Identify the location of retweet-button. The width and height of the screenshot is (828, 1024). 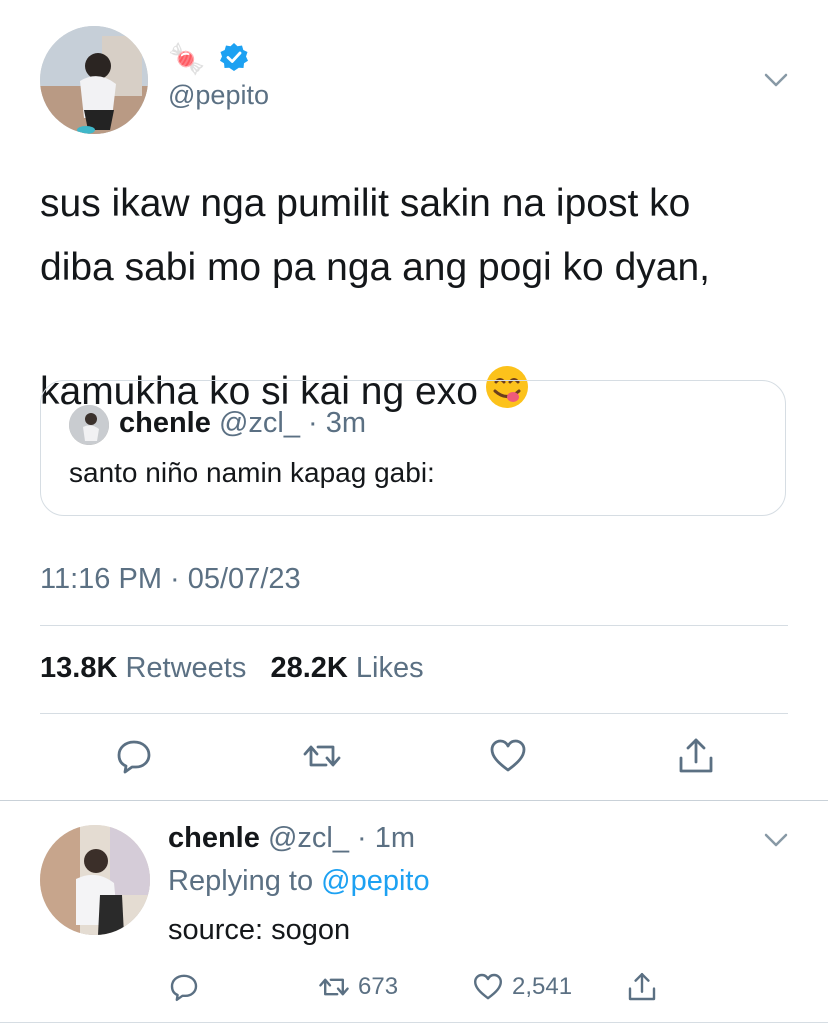
(322, 756).